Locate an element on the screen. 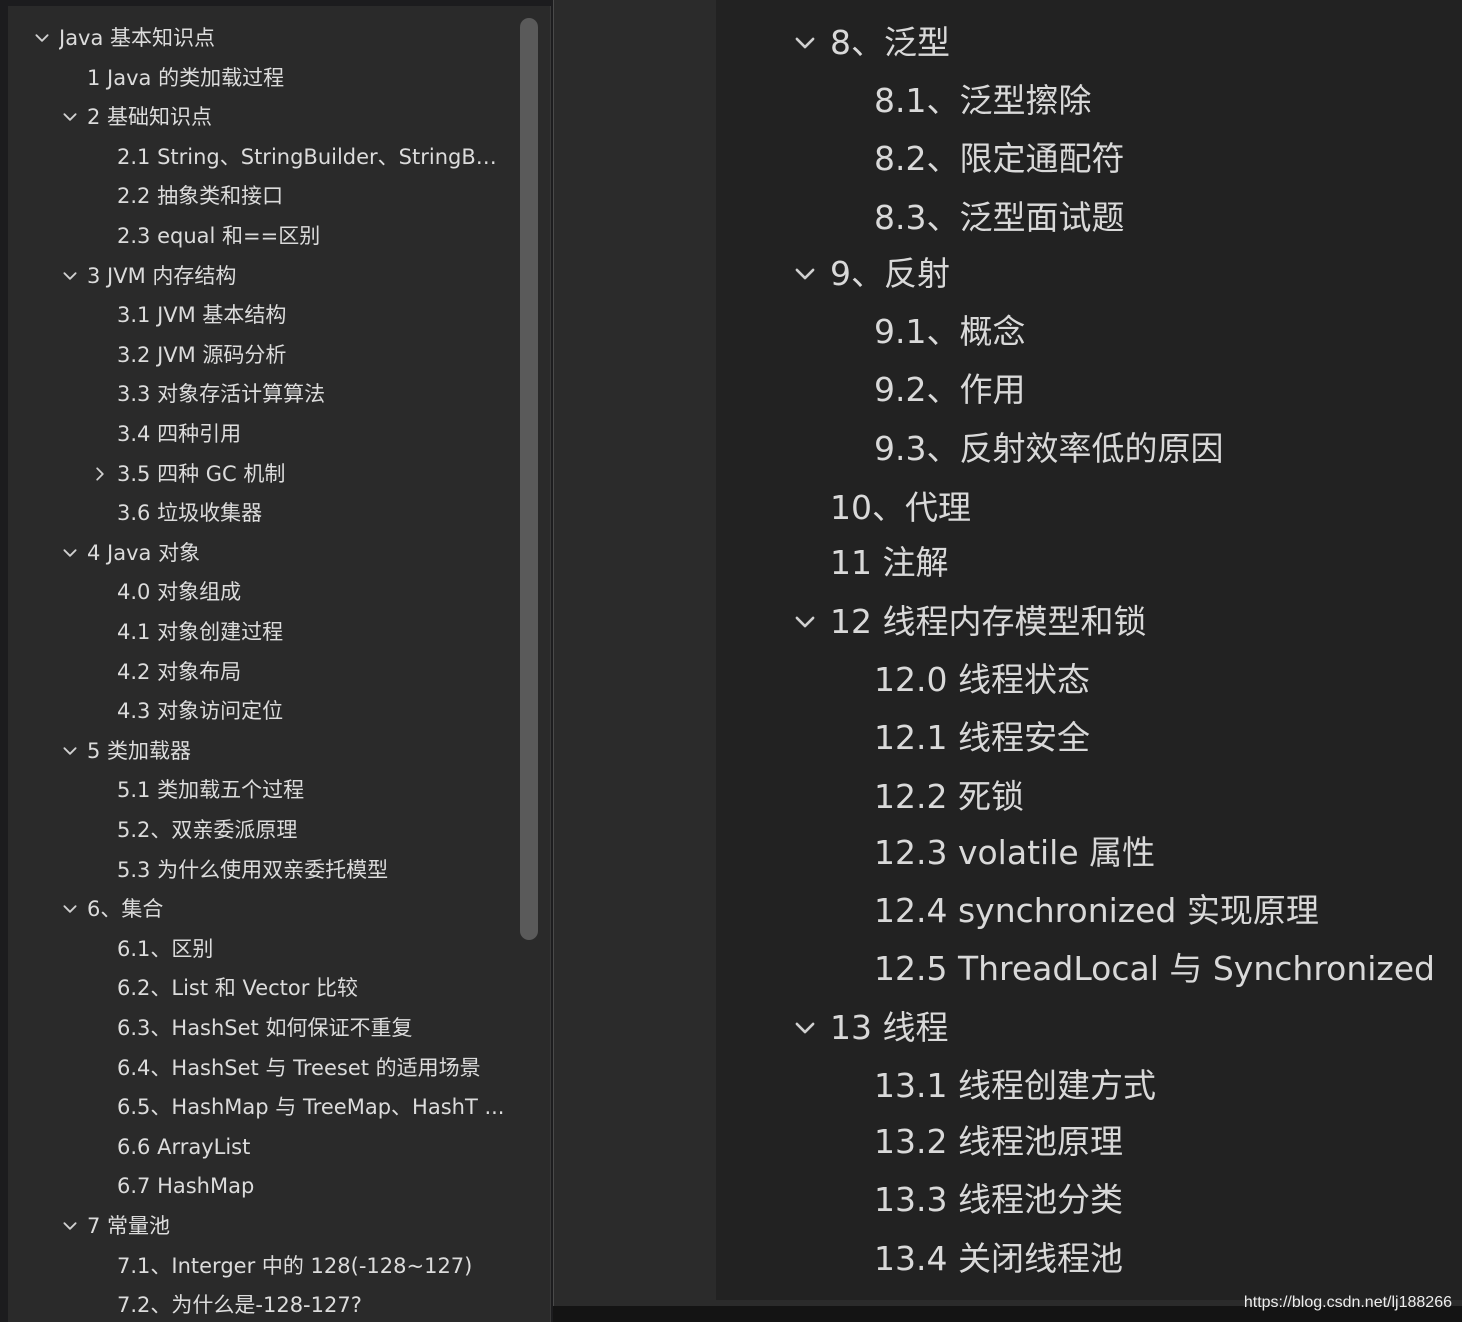 The height and width of the screenshot is (1322, 1462). outline-item-label: 12 线程内存模型和锁 is located at coordinates (988, 621).